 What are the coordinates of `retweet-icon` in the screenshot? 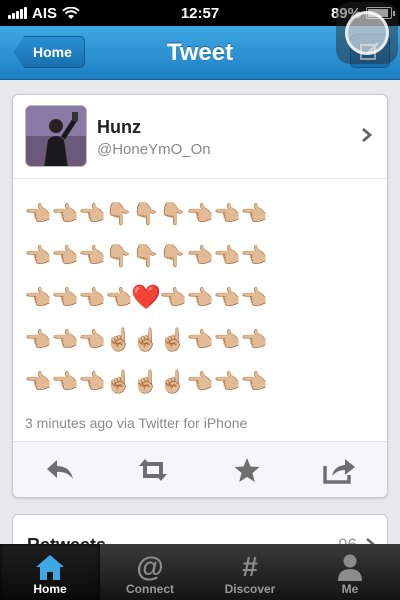 It's located at (153, 469).